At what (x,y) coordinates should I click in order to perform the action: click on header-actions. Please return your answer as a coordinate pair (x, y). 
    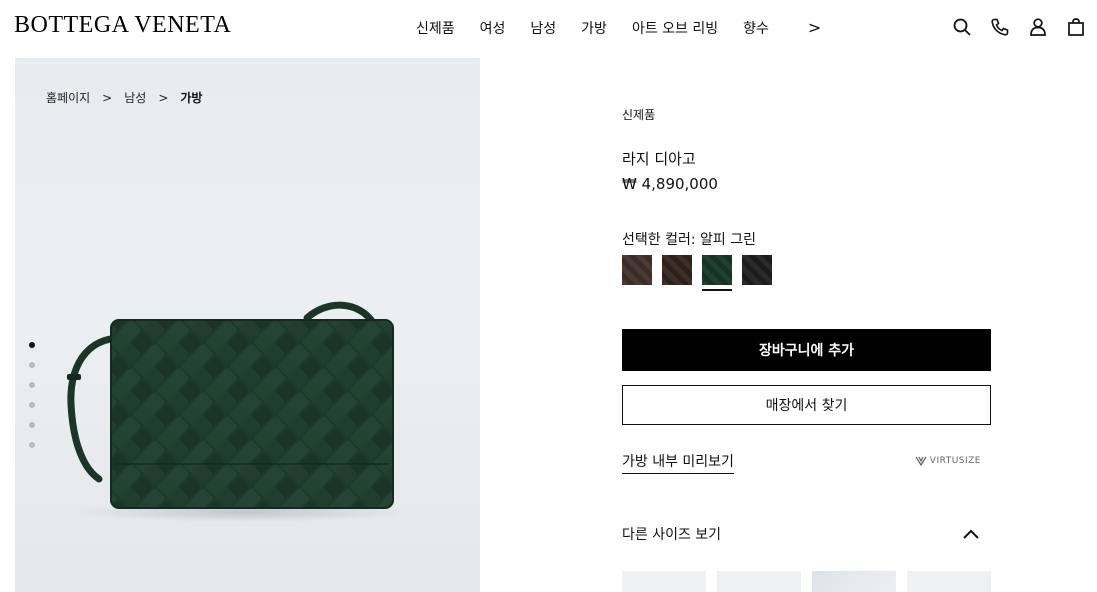
    Looking at the image, I should click on (1011, 27).